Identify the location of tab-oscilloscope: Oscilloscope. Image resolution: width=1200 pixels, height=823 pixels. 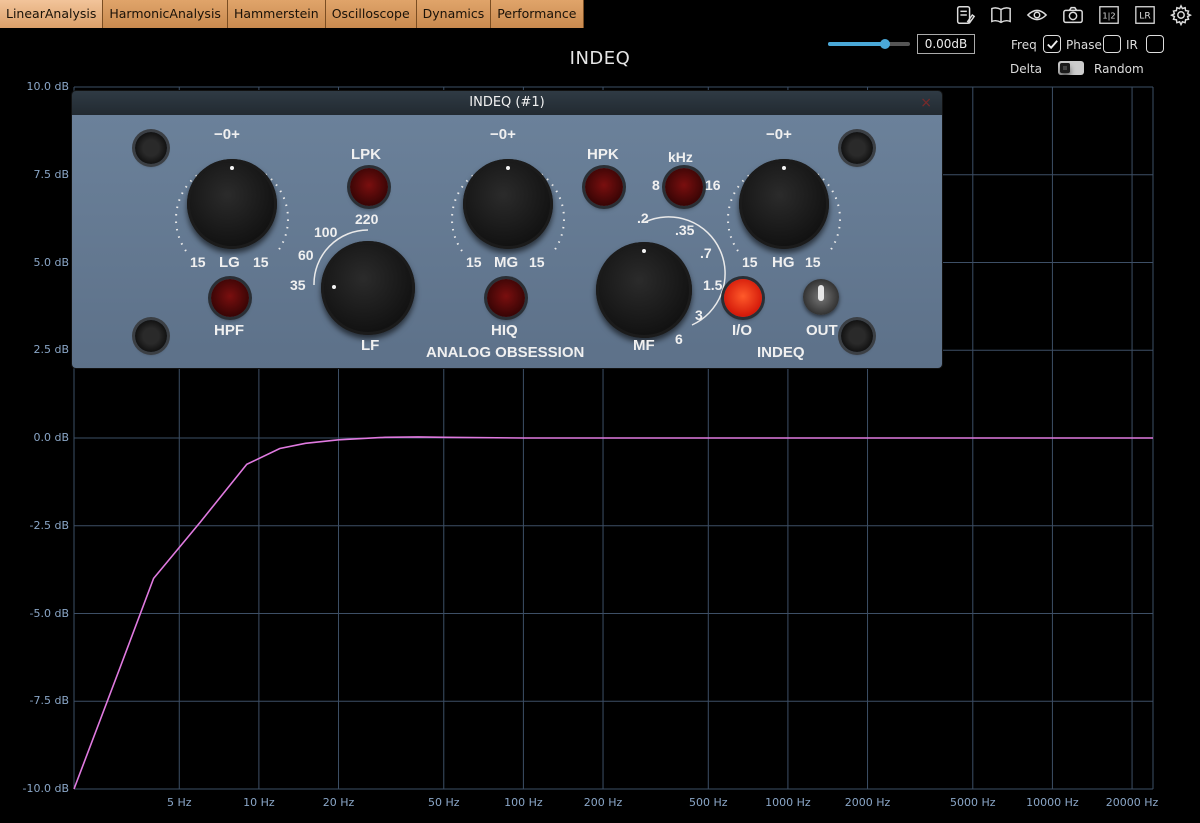
(371, 14).